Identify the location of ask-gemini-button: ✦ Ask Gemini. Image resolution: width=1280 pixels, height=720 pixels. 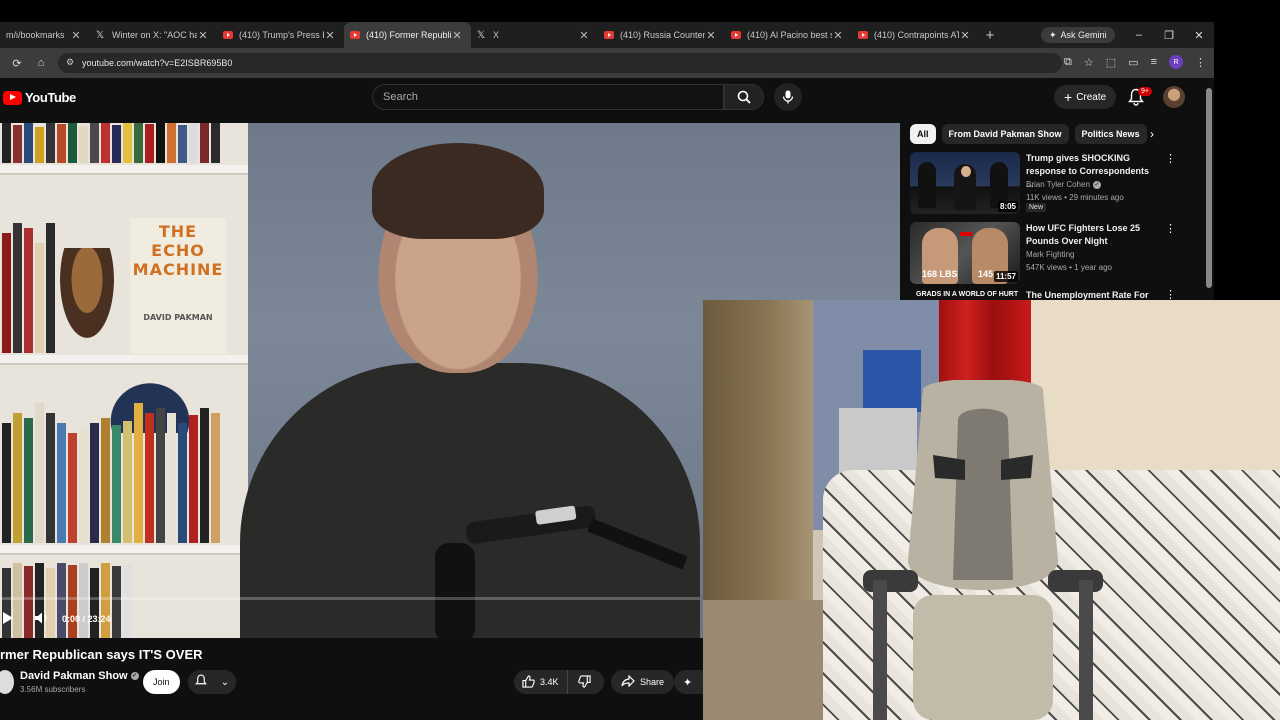
(1078, 35).